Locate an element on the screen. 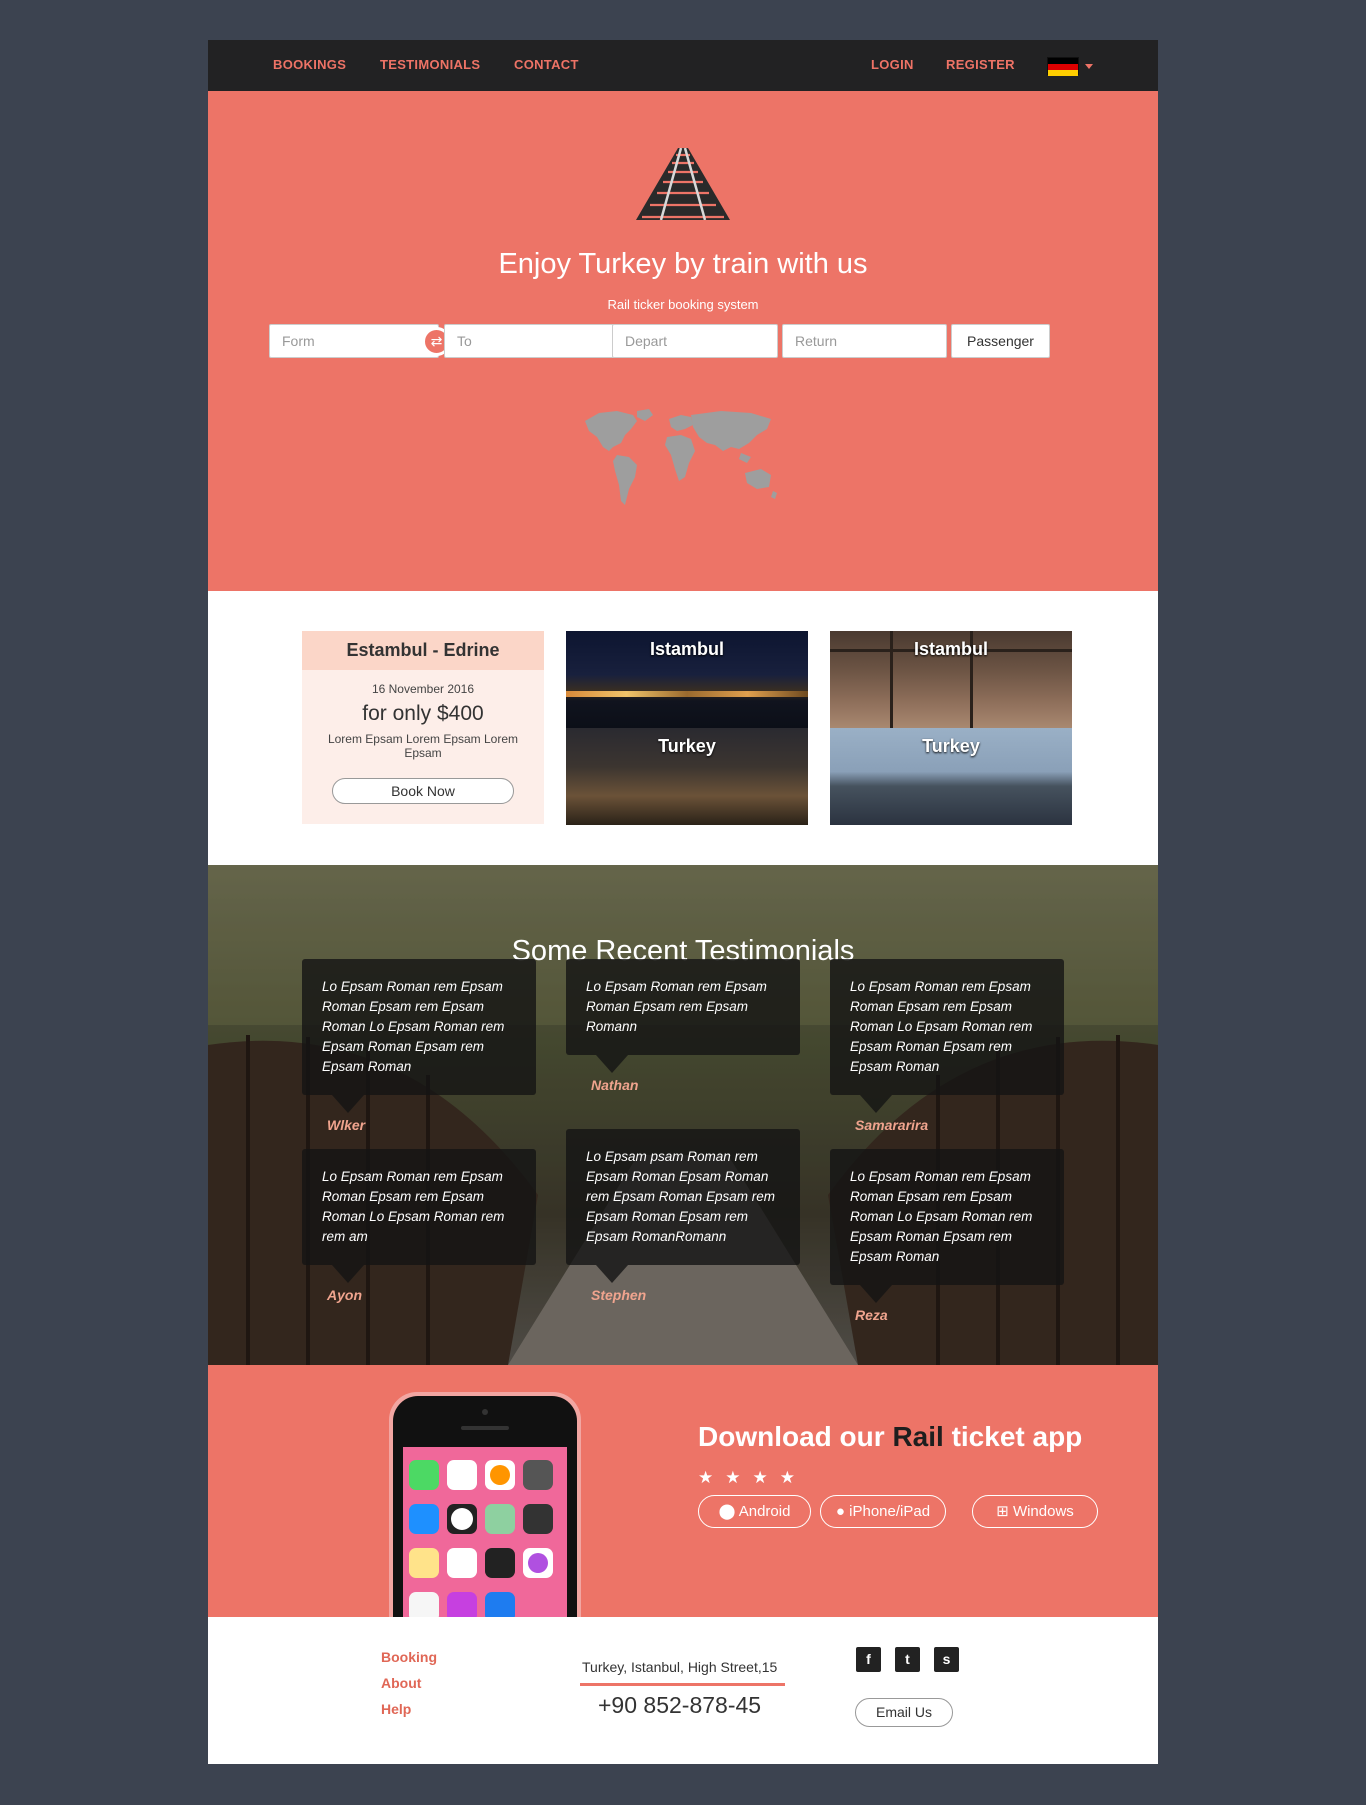 The image size is (1366, 1805). offer-route: Estambul - Edrine is located at coordinates (423, 650).